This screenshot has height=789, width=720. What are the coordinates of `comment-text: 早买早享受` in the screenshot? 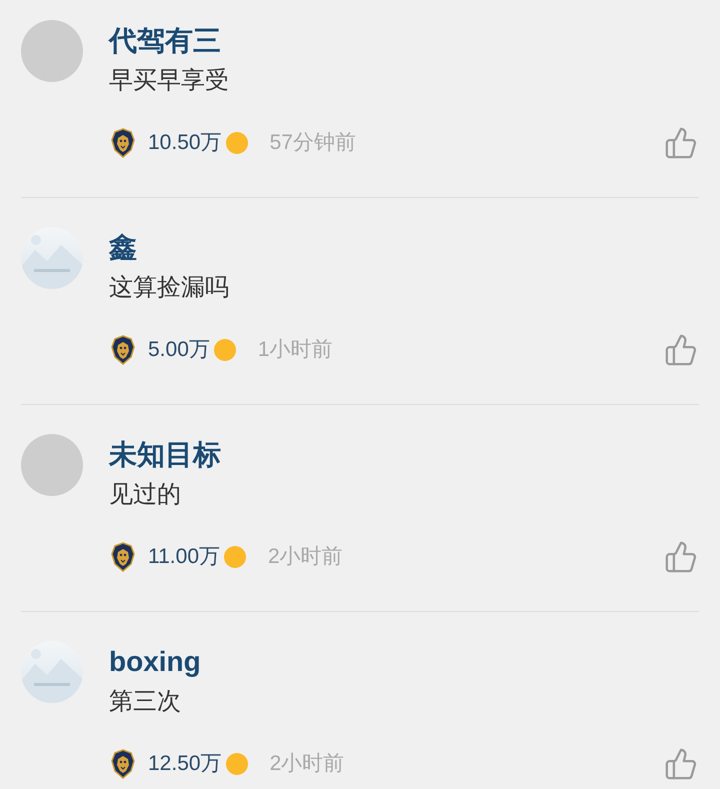 It's located at (169, 81).